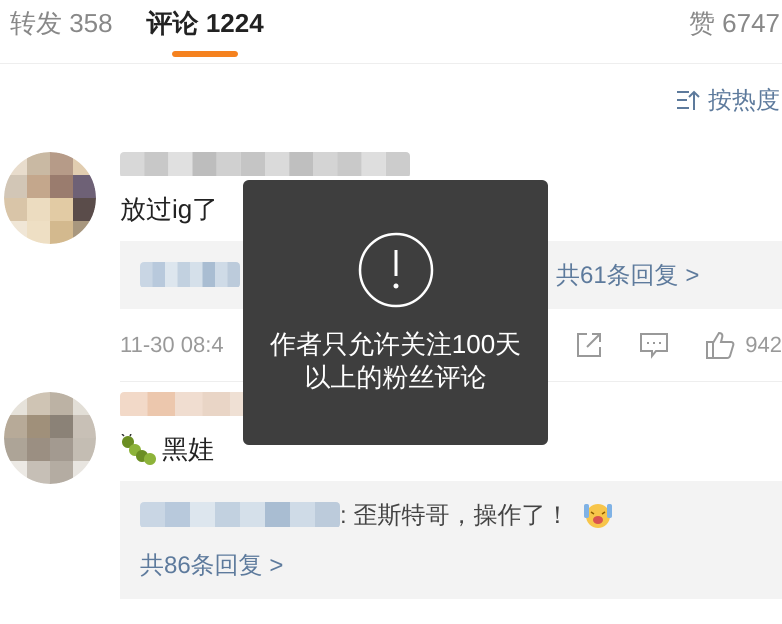 This screenshot has width=782, height=624. I want to click on sort-button: 按热度, so click(728, 100).